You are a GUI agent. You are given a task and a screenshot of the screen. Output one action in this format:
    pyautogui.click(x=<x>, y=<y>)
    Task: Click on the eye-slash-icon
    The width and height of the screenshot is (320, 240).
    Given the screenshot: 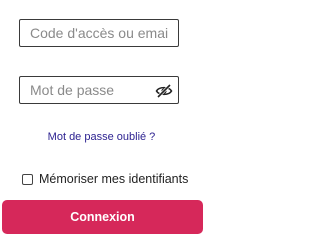 What is the action you would take?
    pyautogui.click(x=164, y=91)
    